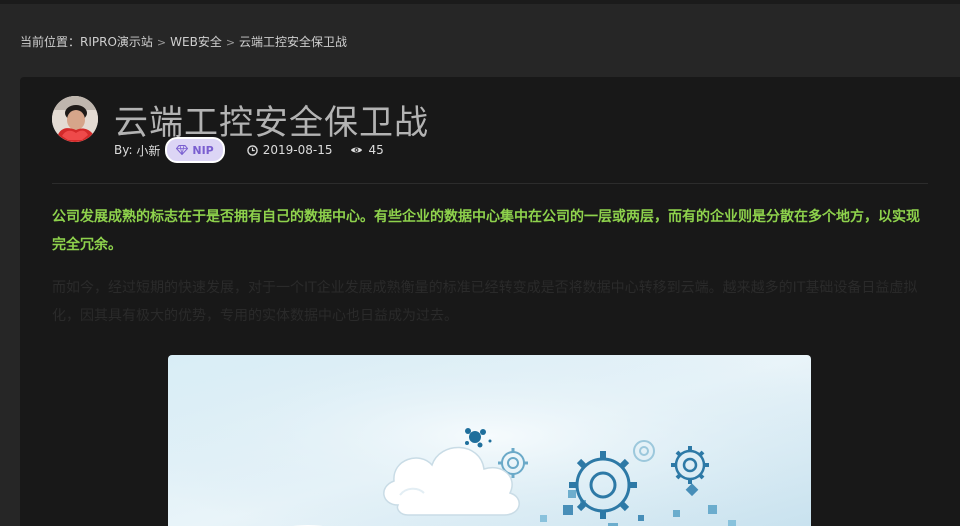  I want to click on publish-date: 2019-08-15, so click(289, 150).